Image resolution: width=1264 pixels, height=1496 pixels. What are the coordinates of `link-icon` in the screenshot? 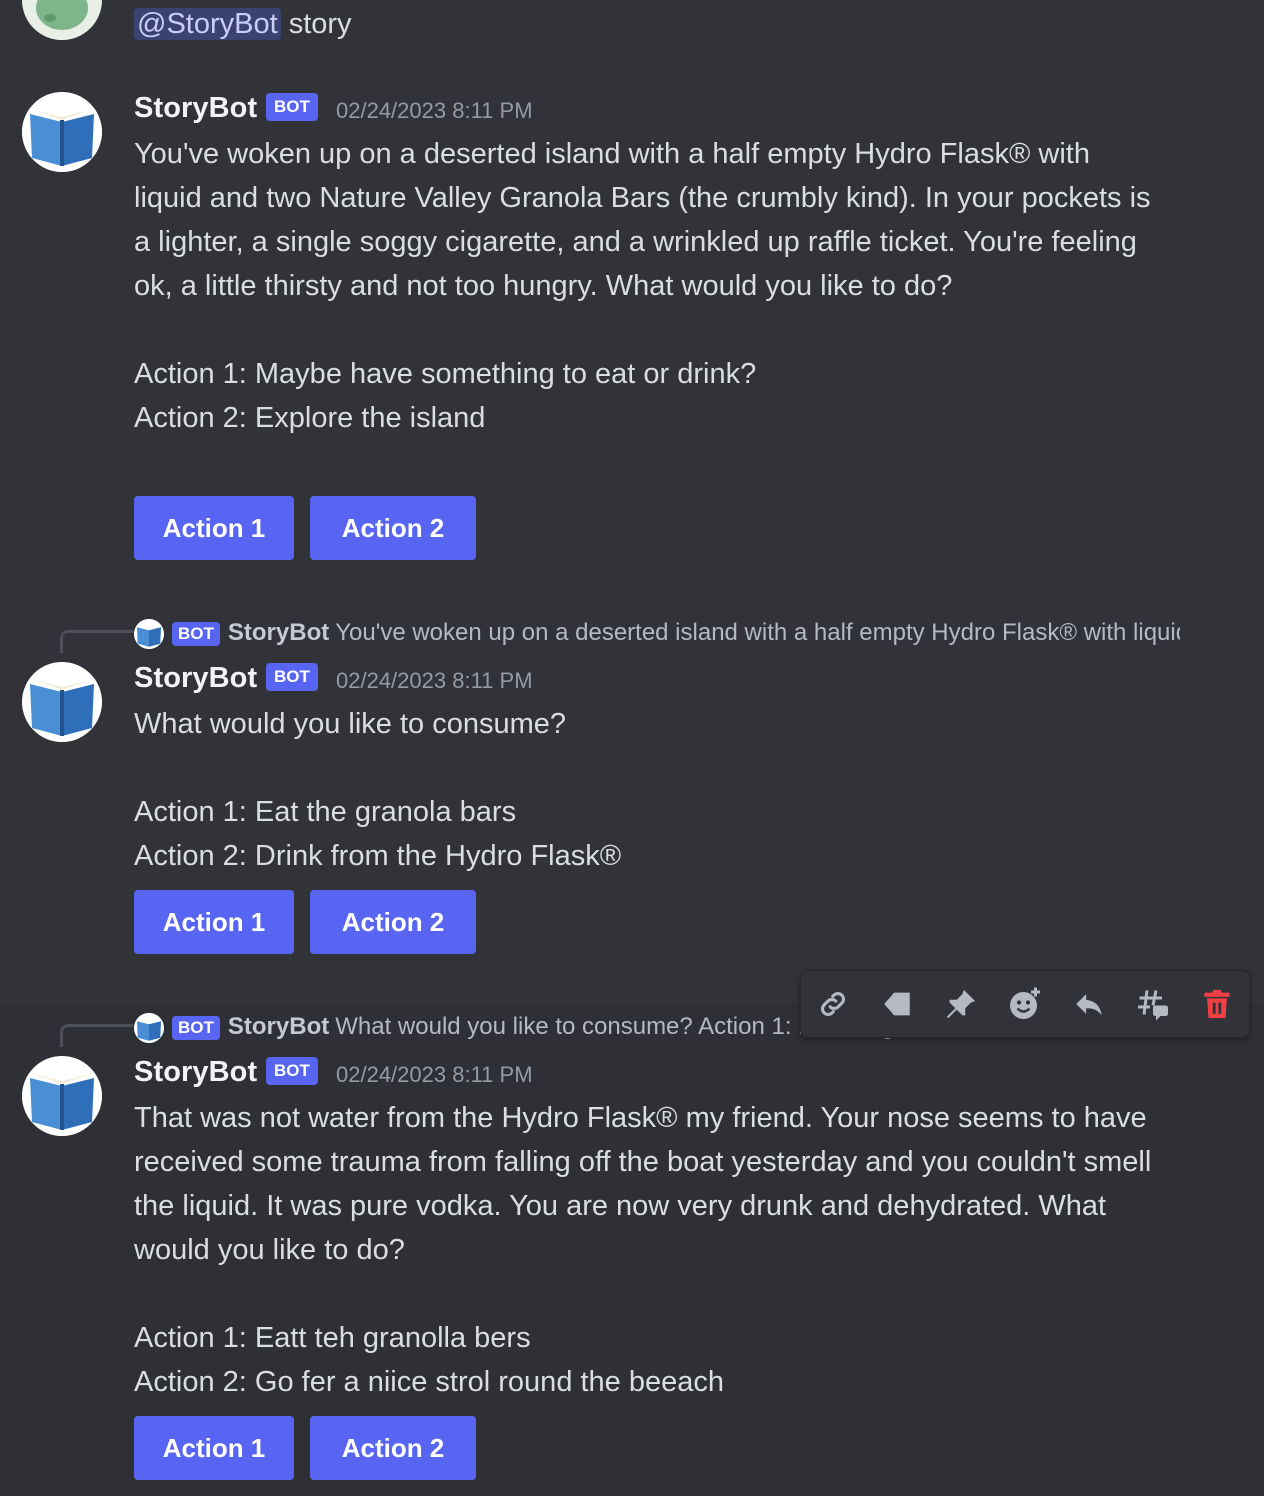 It's located at (833, 1004).